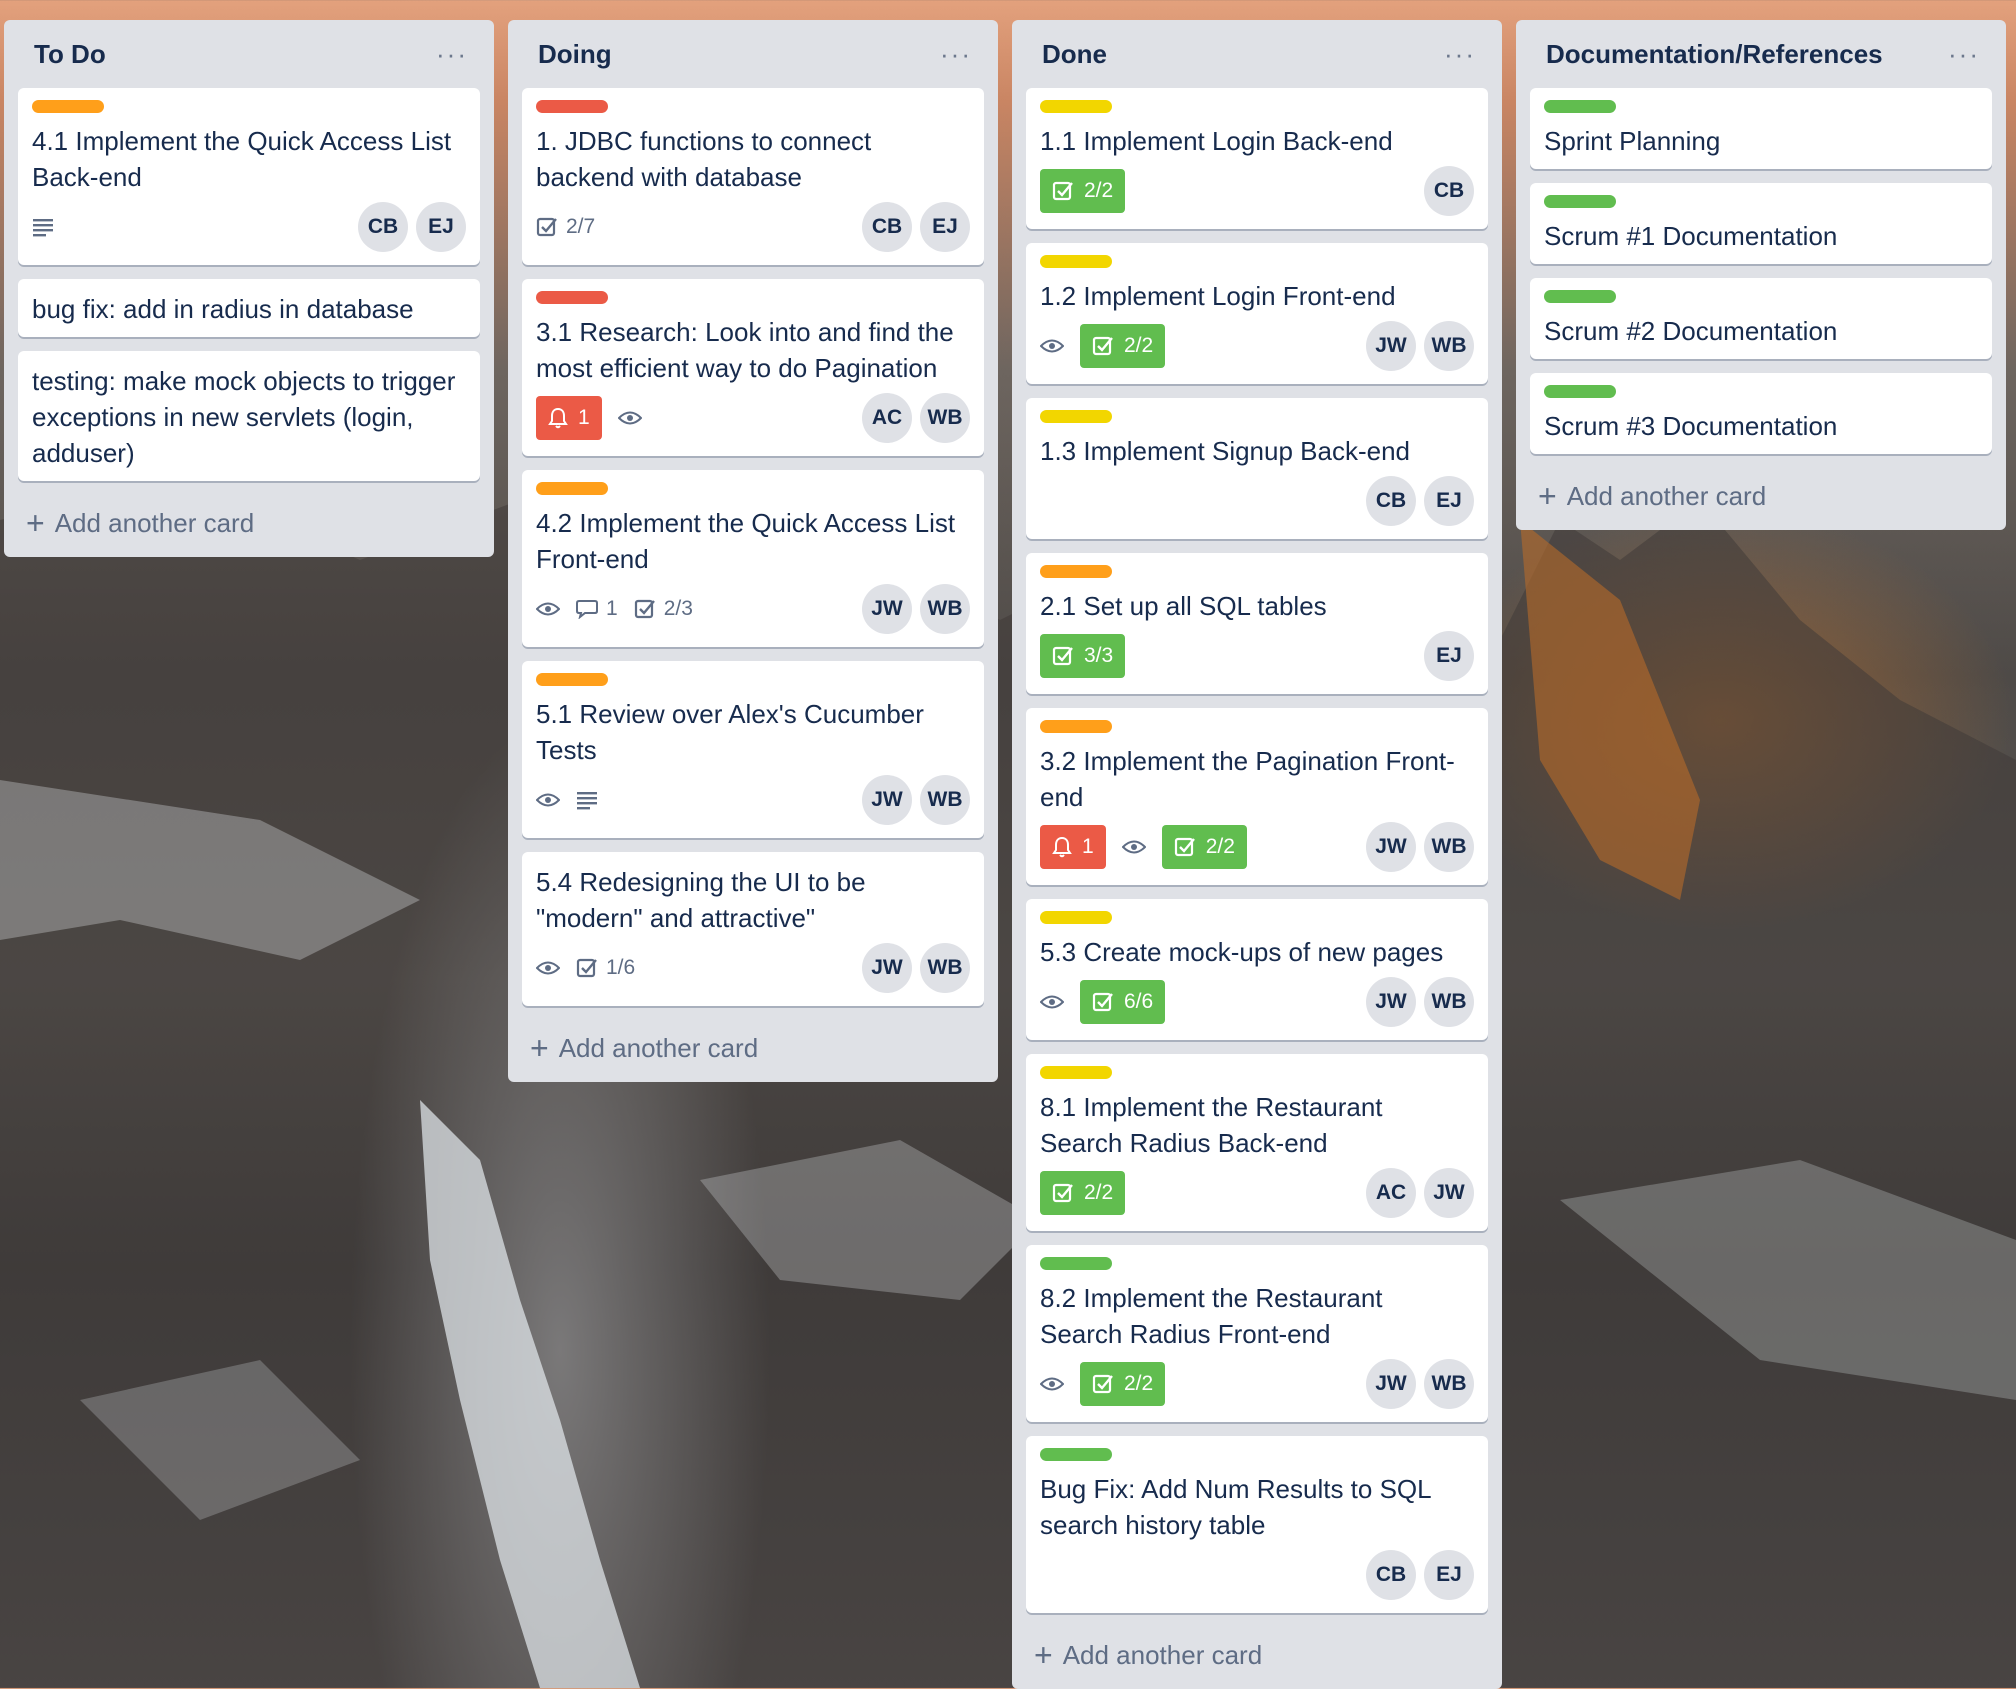 Image resolution: width=2016 pixels, height=1689 pixels. Describe the element at coordinates (1043, 1655) in the screenshot. I see `plus-icon: +` at that location.